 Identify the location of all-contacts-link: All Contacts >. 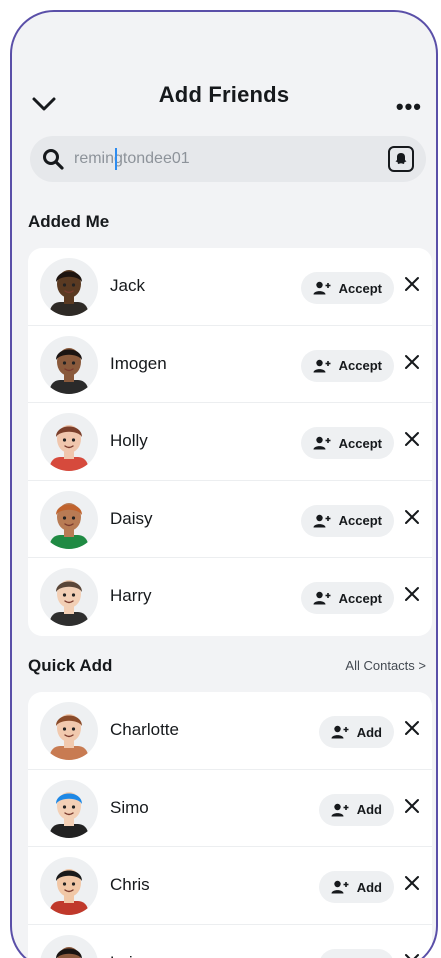
(385, 665).